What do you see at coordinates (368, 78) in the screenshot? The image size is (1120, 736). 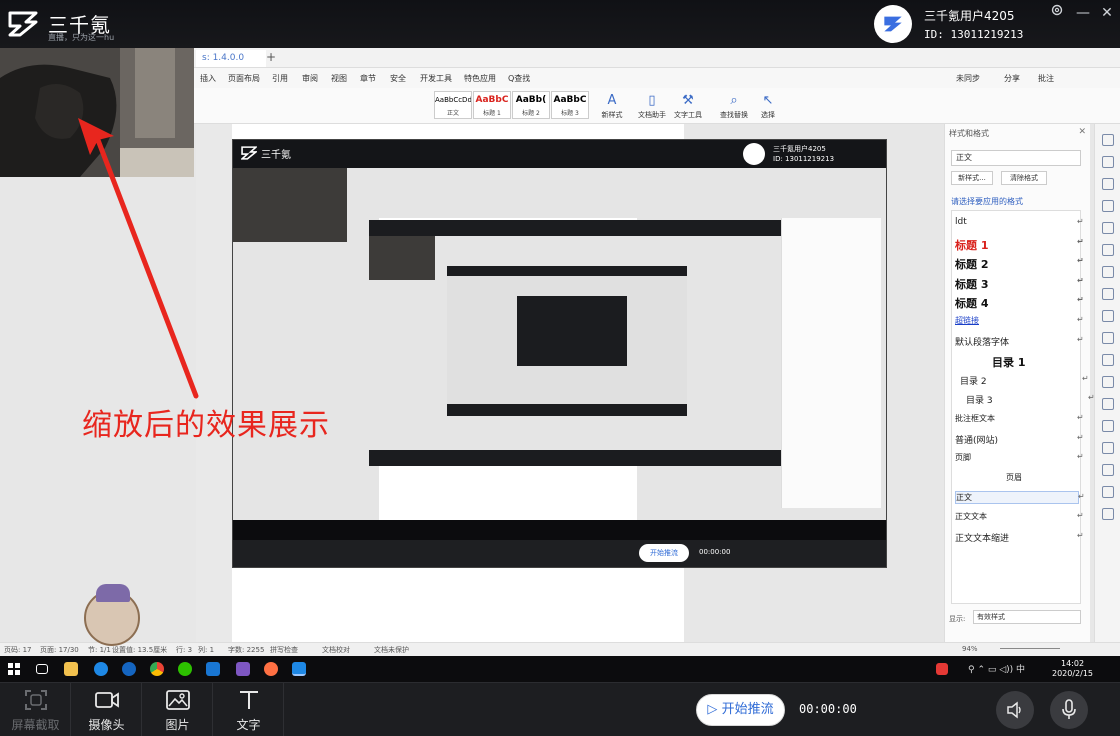 I see `menu-item: 章节` at bounding box center [368, 78].